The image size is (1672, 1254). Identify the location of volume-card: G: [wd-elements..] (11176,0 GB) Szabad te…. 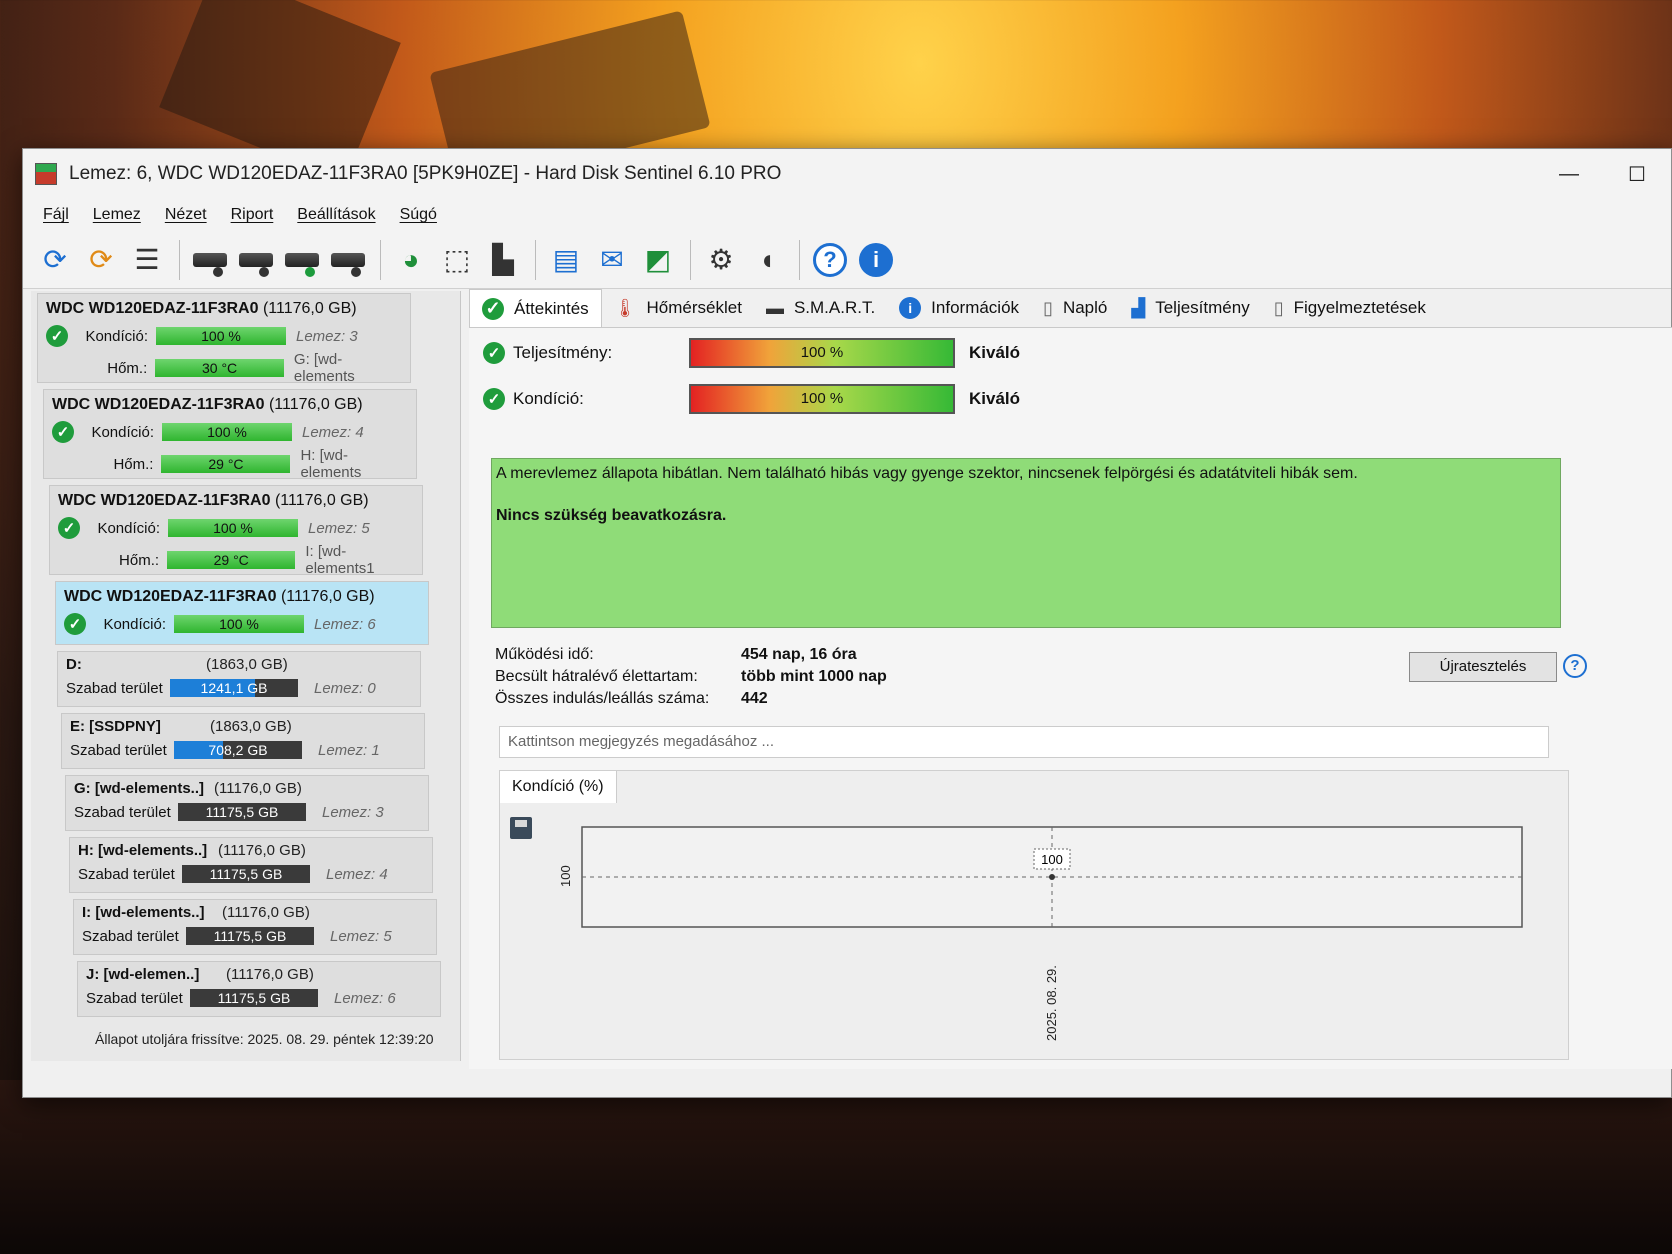
(247, 803).